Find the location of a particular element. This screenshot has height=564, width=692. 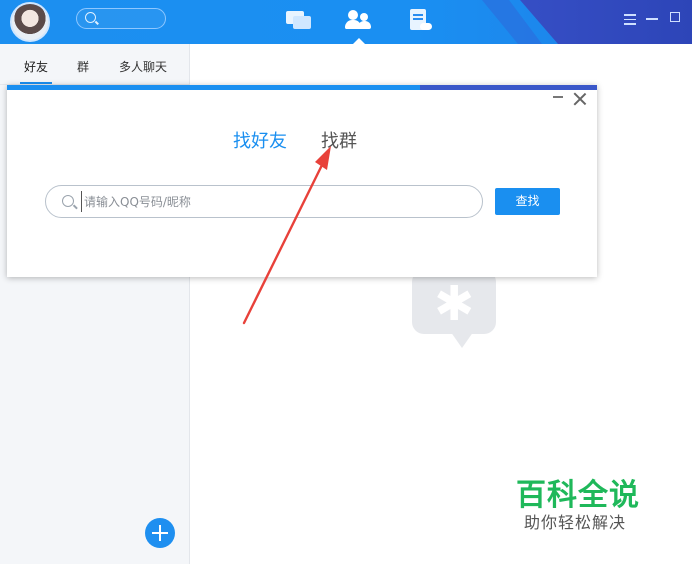

watermark-subtitle: 助你轻松解决 is located at coordinates (575, 522).